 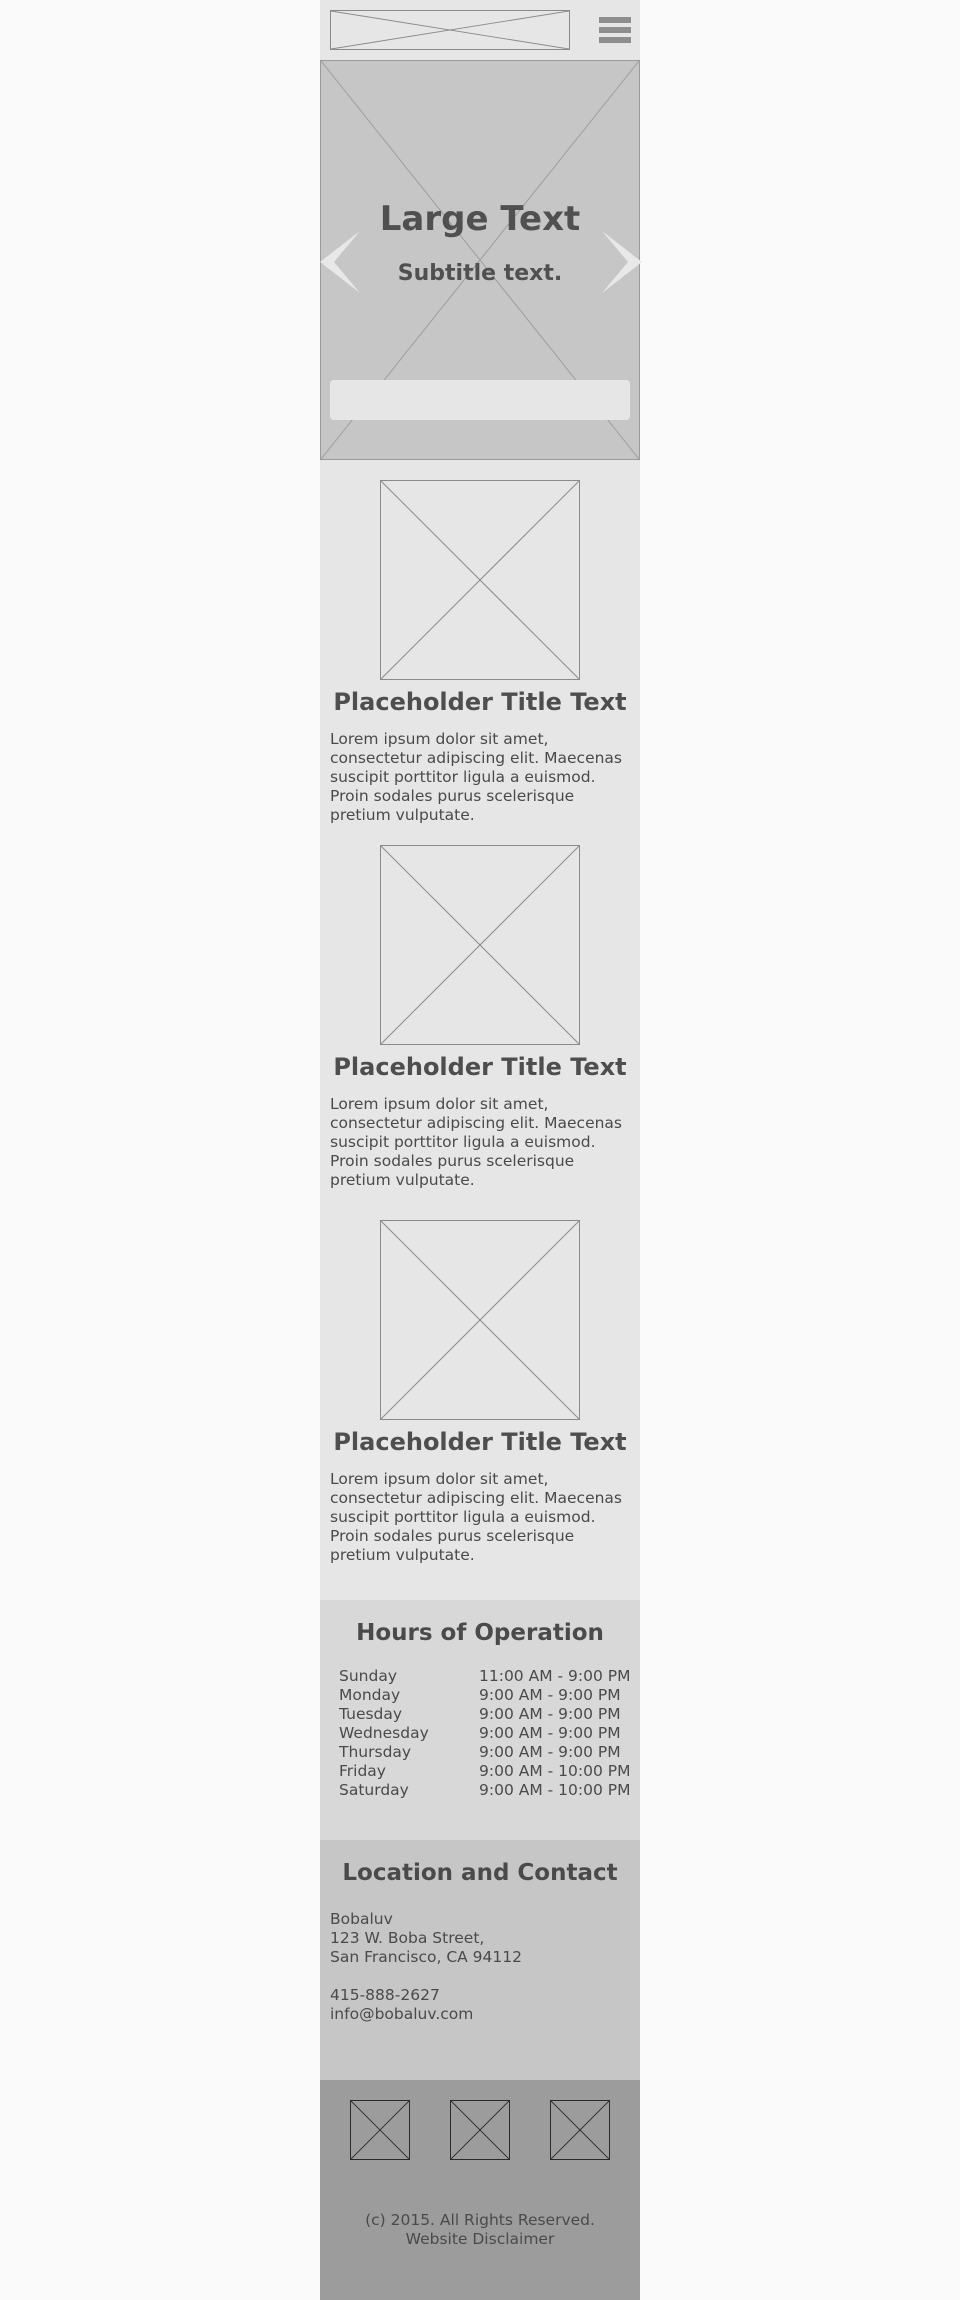 What do you see at coordinates (371, 1714) in the screenshot?
I see `hours-day: Tuesday` at bounding box center [371, 1714].